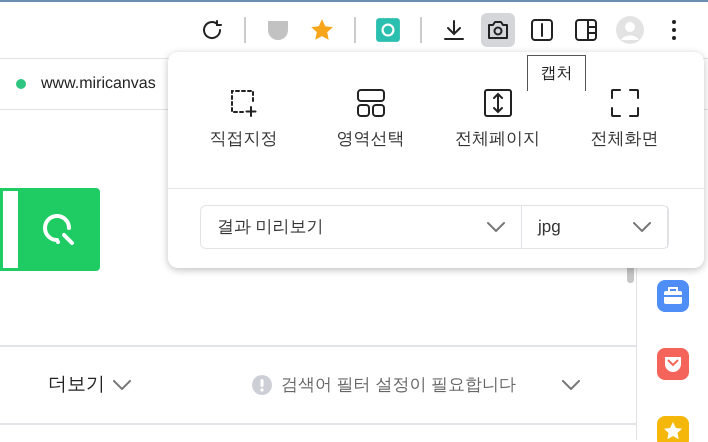  I want to click on camera-button, so click(498, 30).